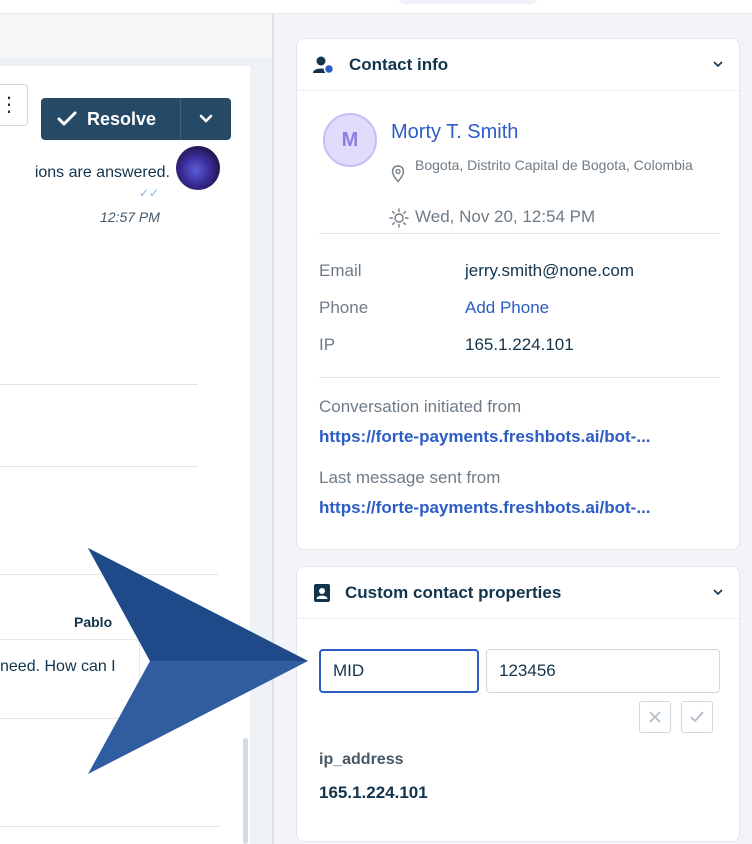  Describe the element at coordinates (70, 679) in the screenshot. I see `message-bubble` at that location.